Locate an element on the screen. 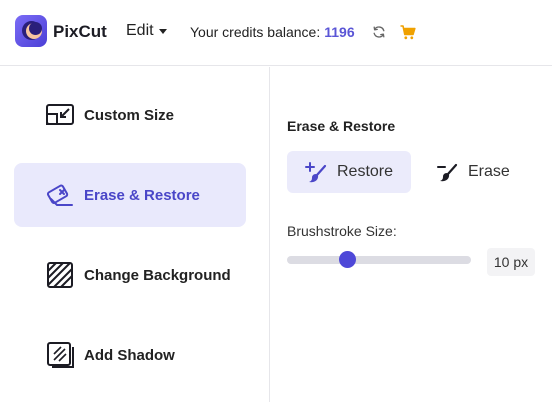 The image size is (552, 402). erase-button: Erase is located at coordinates (476, 172).